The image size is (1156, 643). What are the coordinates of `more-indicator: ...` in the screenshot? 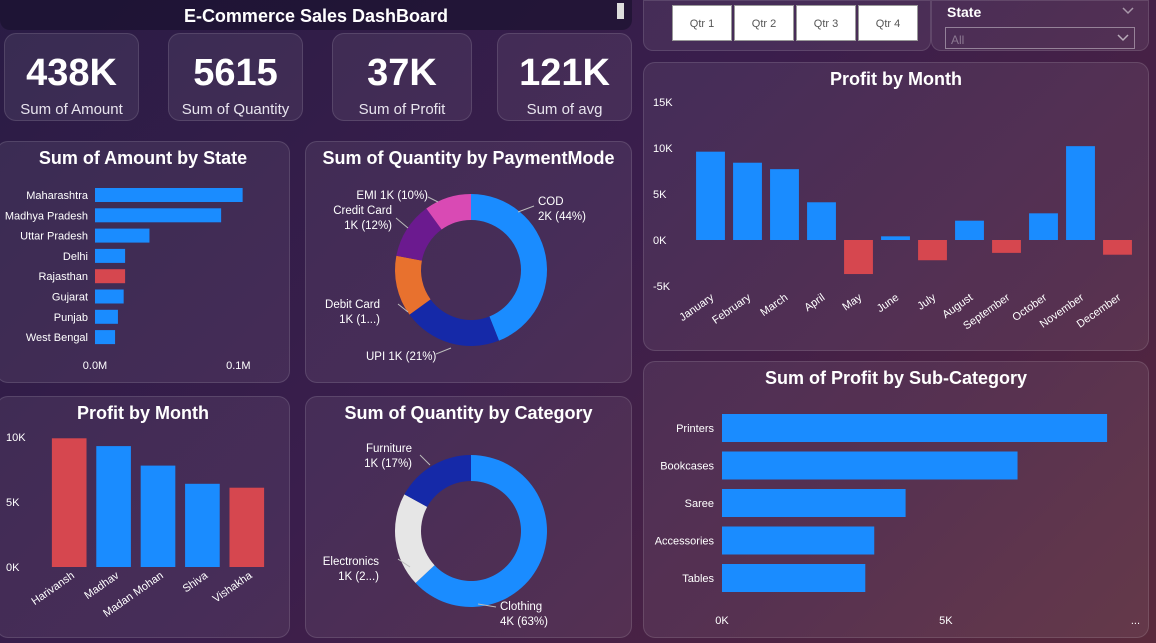 It's located at (1135, 621).